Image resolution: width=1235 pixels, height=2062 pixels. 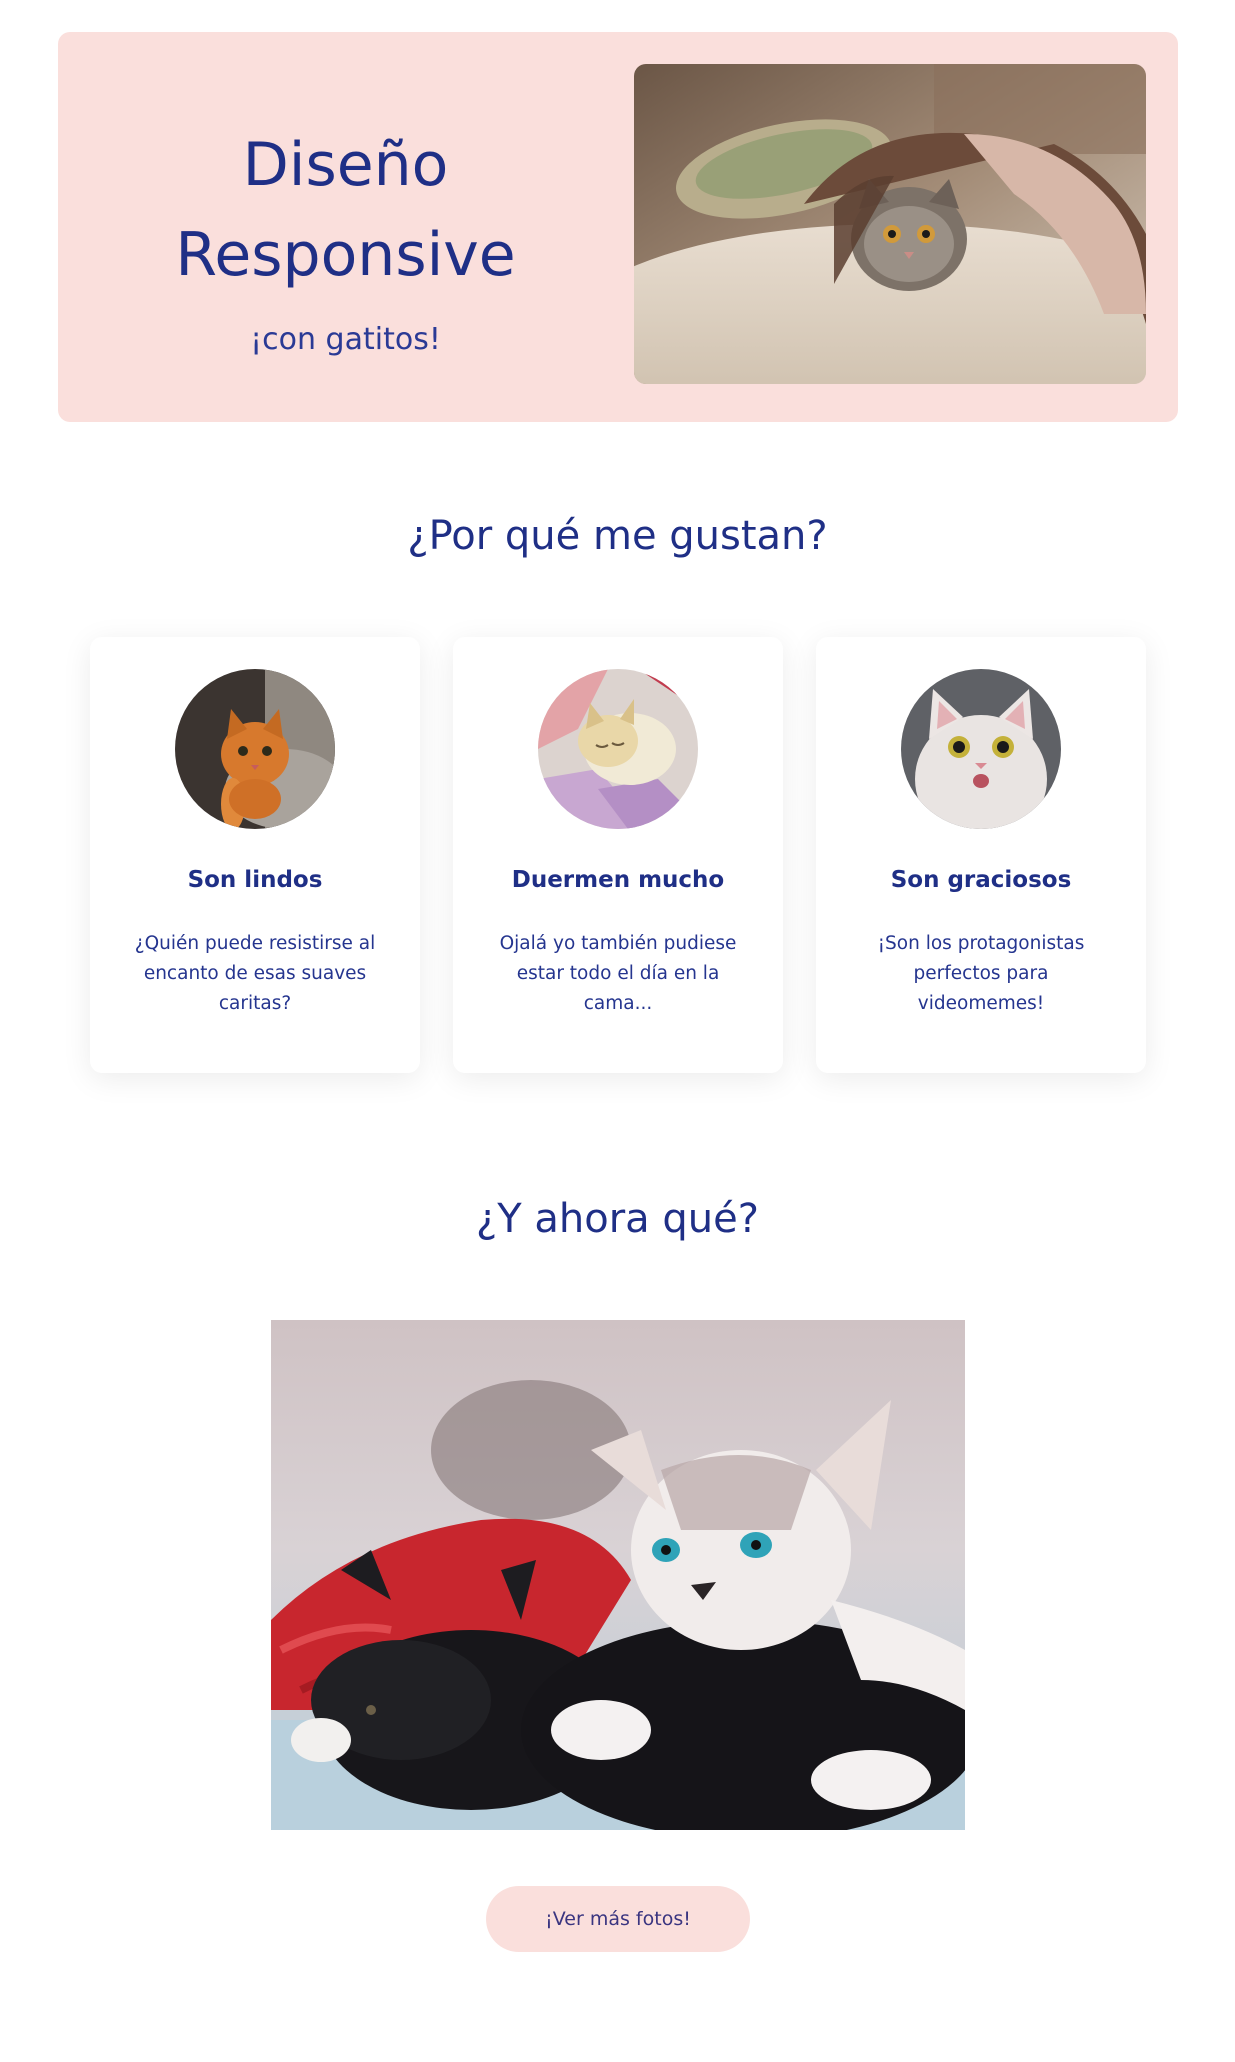 I want to click on card-title: Son lindos, so click(x=255, y=880).